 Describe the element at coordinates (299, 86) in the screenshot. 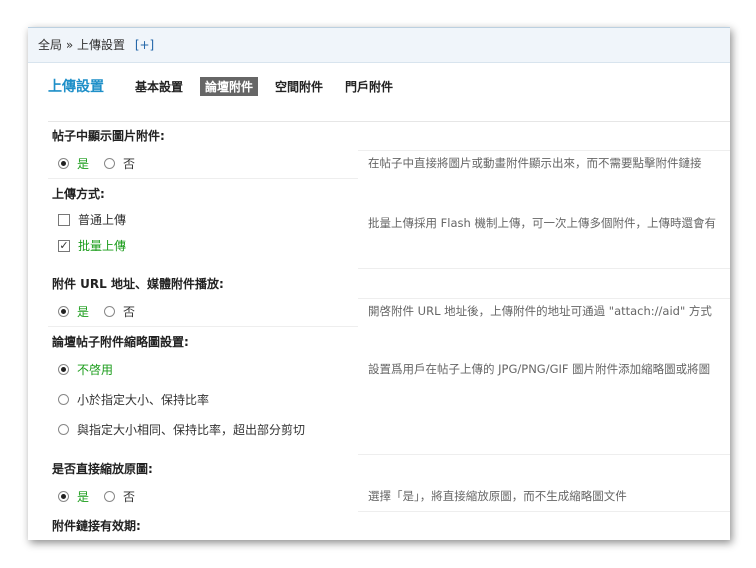

I see `tab-space-attachments: 空間附件` at that location.